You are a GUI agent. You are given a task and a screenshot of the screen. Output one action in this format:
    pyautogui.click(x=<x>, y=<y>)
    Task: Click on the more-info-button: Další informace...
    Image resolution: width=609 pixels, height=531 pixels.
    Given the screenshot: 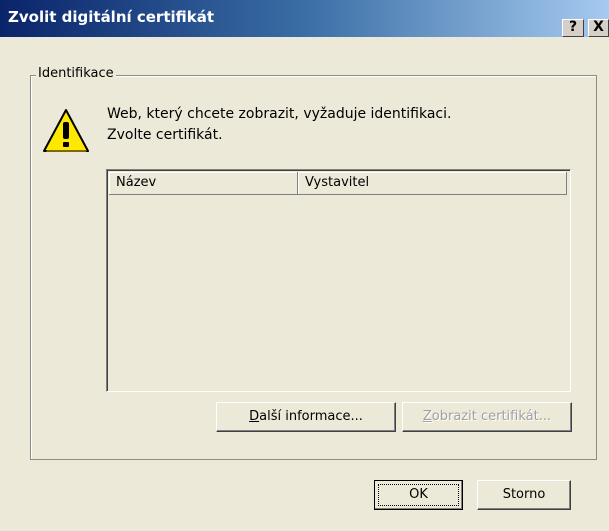 What is the action you would take?
    pyautogui.click(x=306, y=417)
    